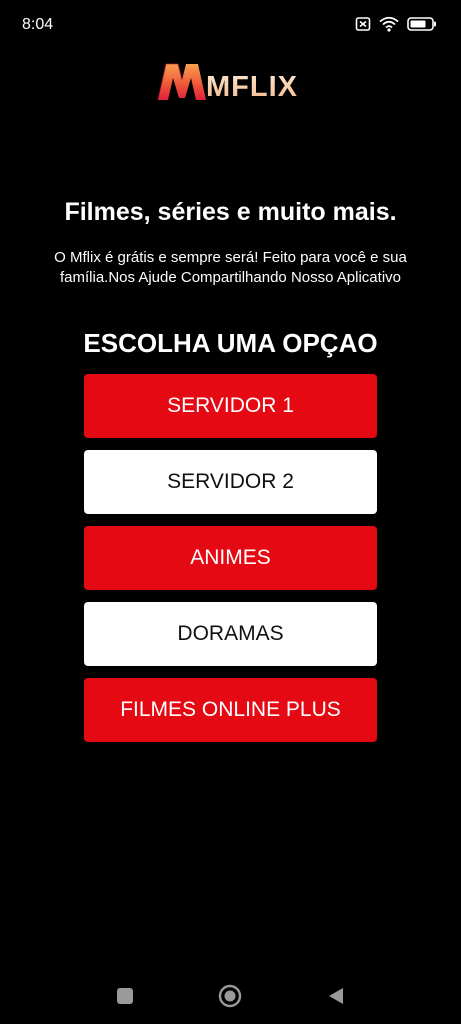 The width and height of the screenshot is (461, 1024). What do you see at coordinates (230, 634) in the screenshot?
I see `doramas-button: DORAMAS` at bounding box center [230, 634].